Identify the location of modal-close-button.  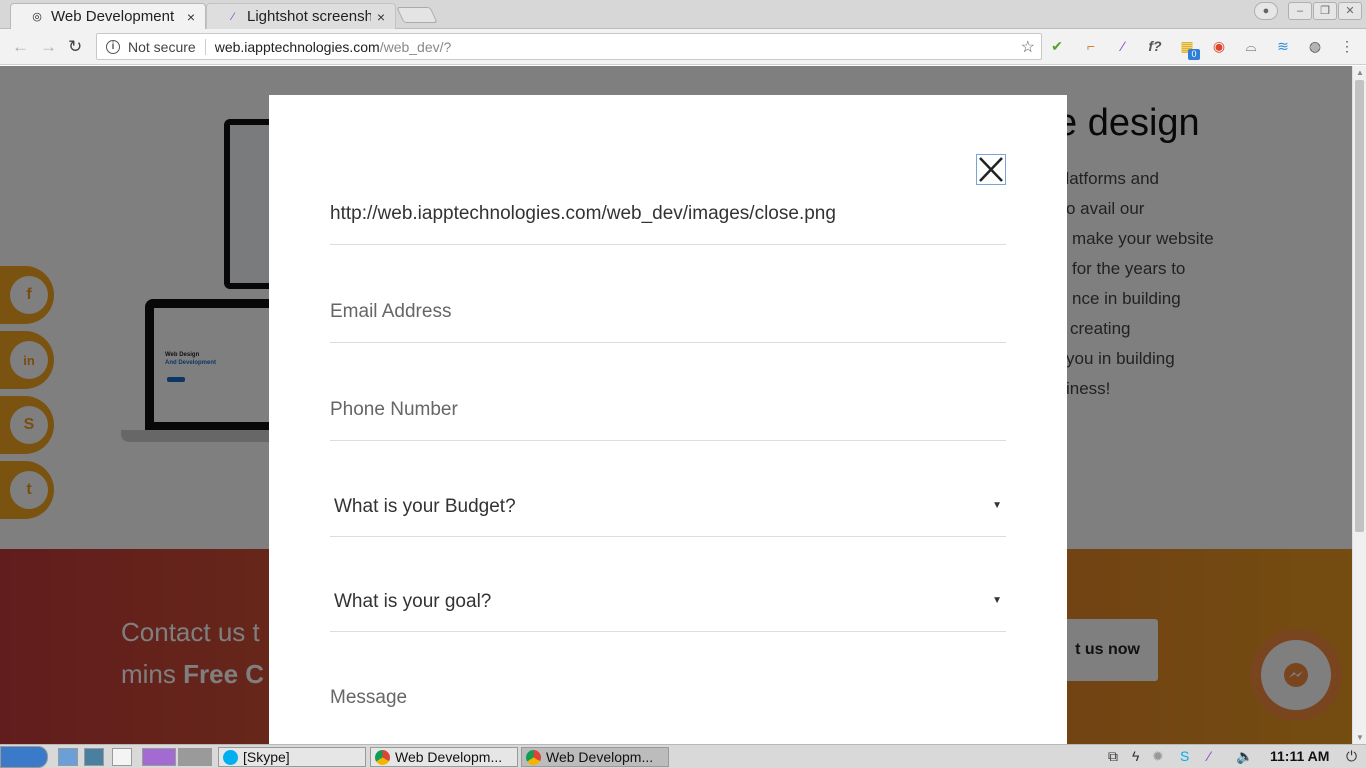
(991, 169).